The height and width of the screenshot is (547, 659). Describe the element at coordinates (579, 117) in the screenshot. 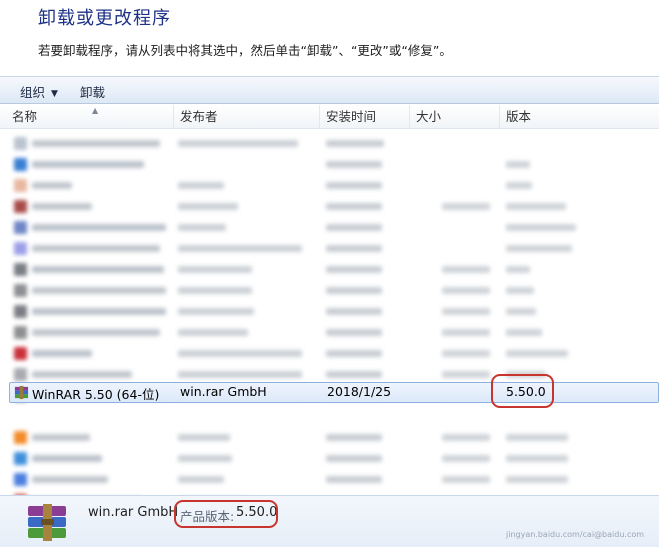

I see `column-header-version: 版本` at that location.